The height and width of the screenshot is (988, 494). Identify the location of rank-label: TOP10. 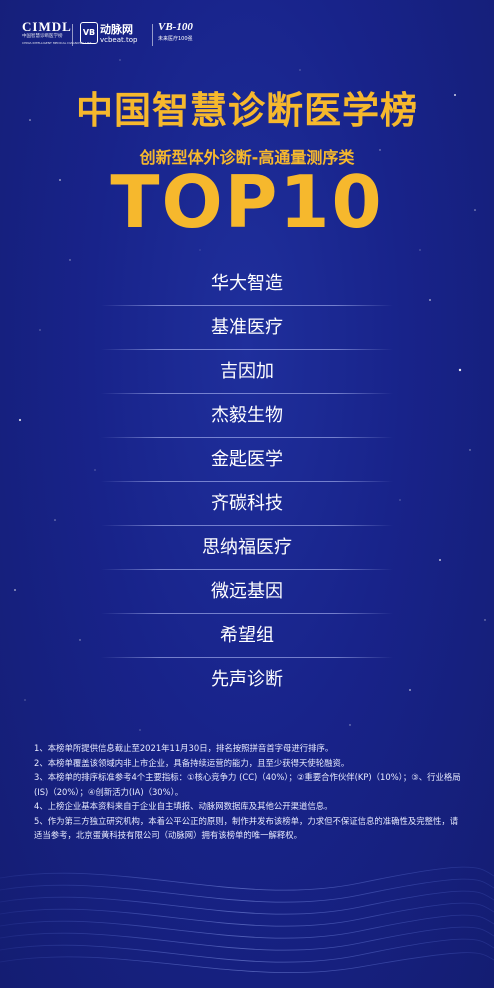
(247, 202).